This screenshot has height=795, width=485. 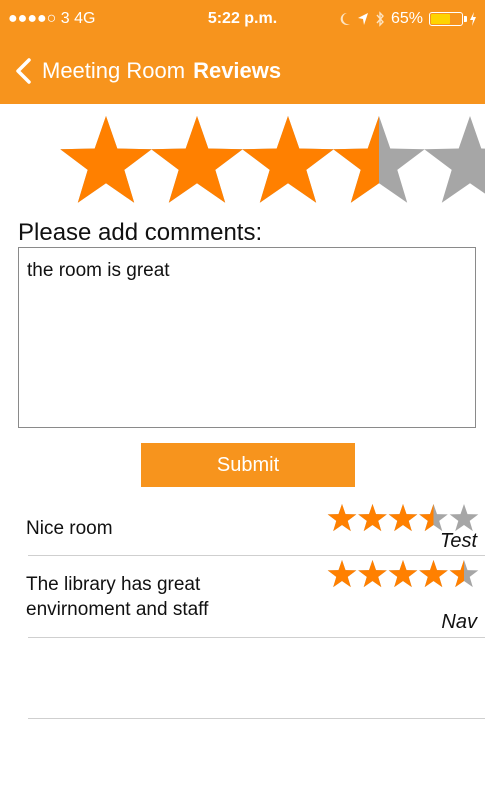 I want to click on review-item: Nice room Test, so click(x=242, y=528).